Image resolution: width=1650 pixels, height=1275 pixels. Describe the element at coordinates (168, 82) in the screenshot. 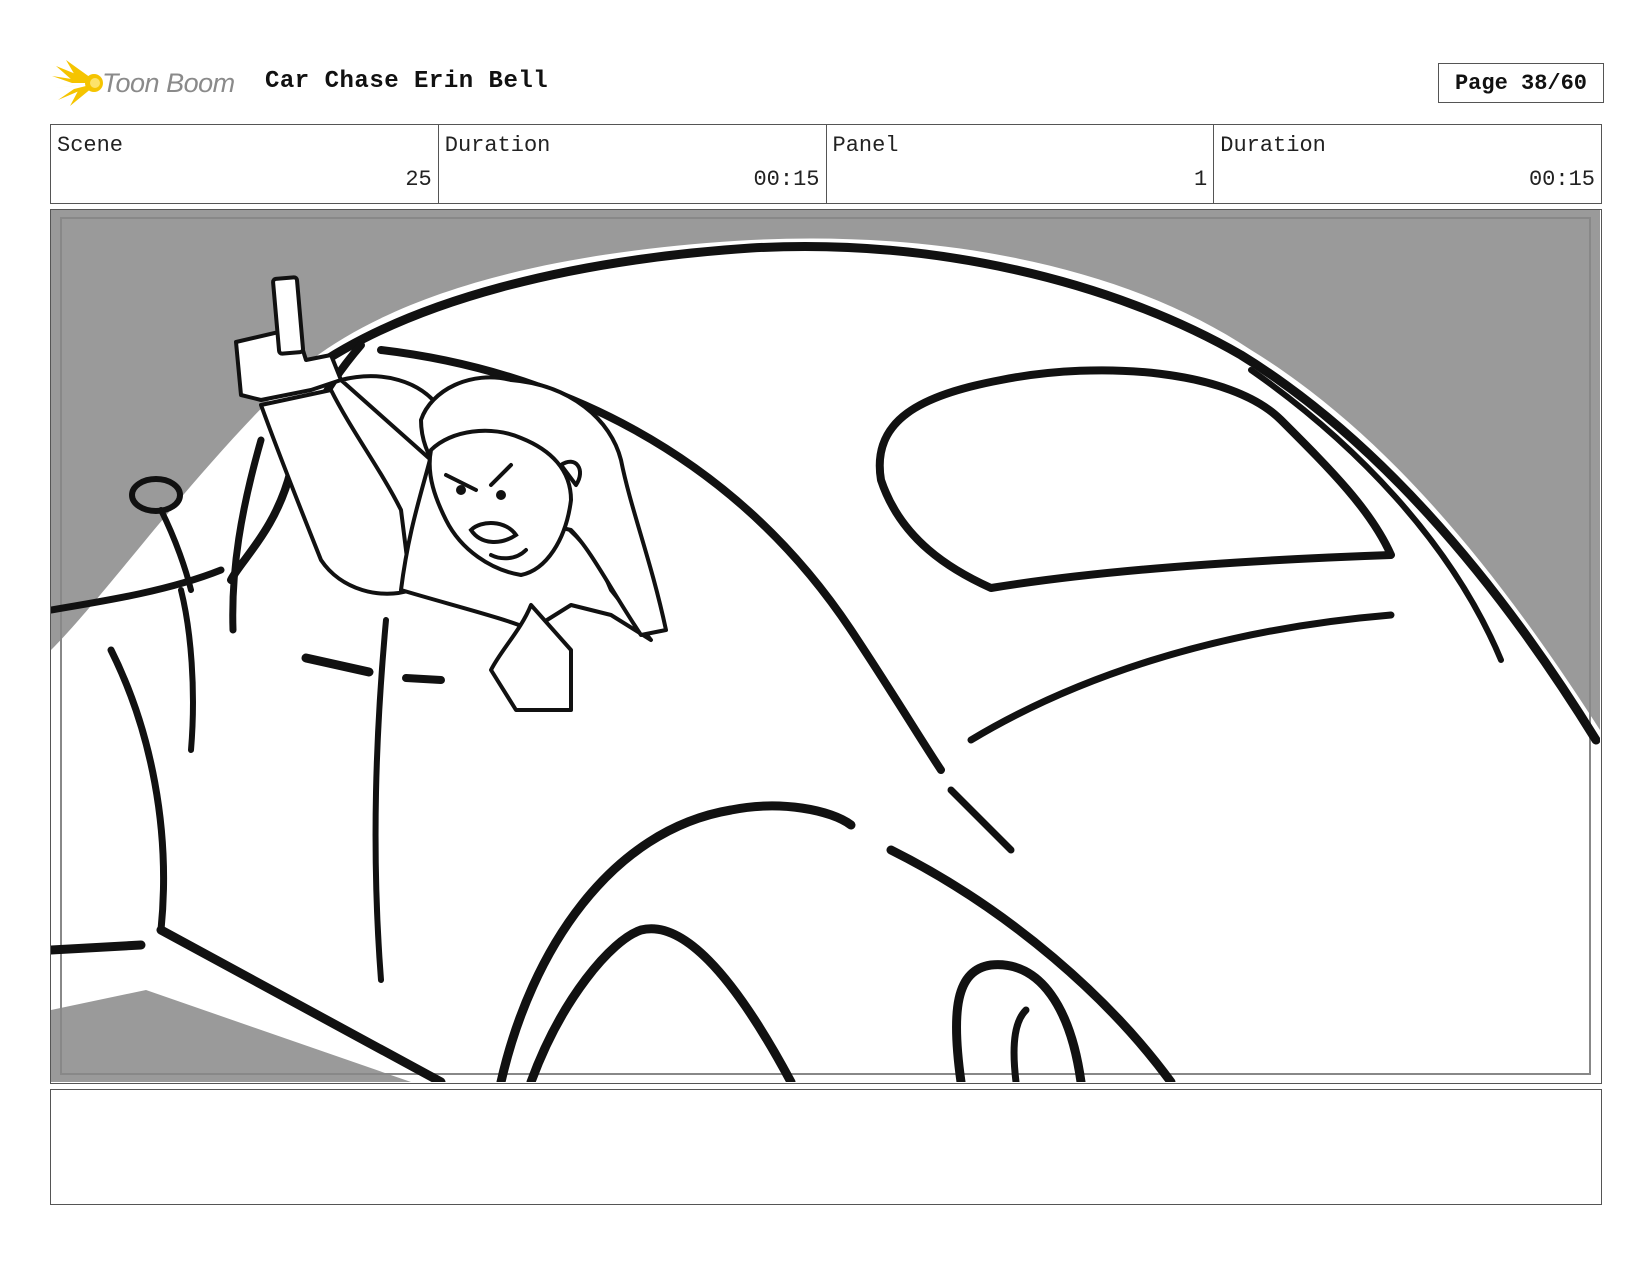

I see `logo-text: Toon Boom` at that location.